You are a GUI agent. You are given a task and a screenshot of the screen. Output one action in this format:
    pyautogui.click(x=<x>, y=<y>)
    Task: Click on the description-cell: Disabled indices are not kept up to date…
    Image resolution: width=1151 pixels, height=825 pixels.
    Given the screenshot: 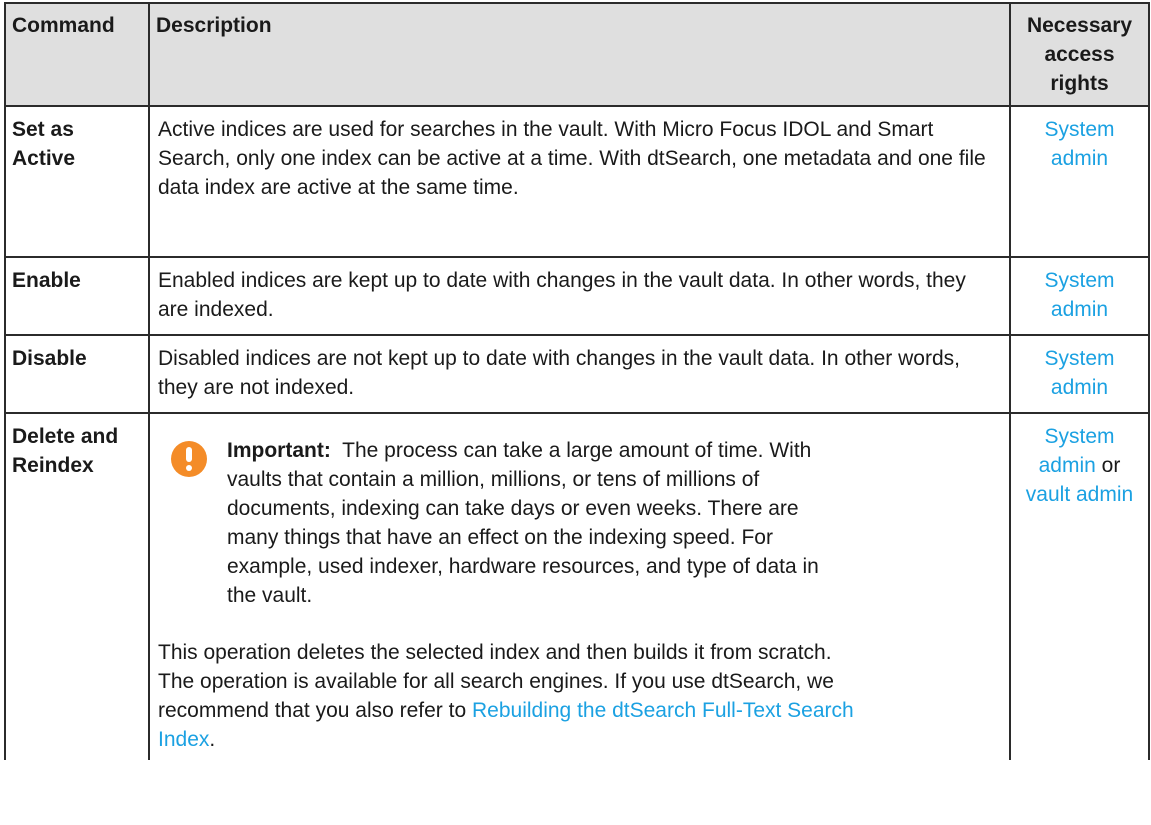 What is the action you would take?
    pyautogui.click(x=579, y=374)
    